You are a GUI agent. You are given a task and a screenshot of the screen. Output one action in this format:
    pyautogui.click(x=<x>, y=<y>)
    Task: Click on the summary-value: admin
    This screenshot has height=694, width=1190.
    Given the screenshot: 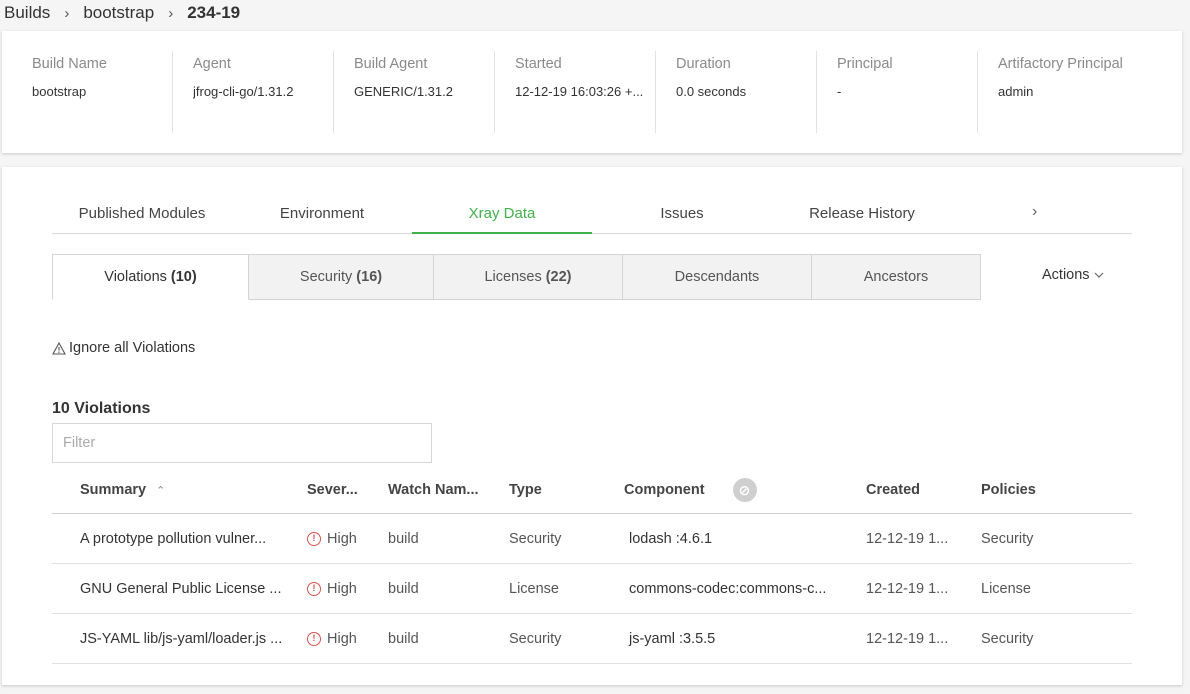 What is the action you would take?
    pyautogui.click(x=1016, y=91)
    